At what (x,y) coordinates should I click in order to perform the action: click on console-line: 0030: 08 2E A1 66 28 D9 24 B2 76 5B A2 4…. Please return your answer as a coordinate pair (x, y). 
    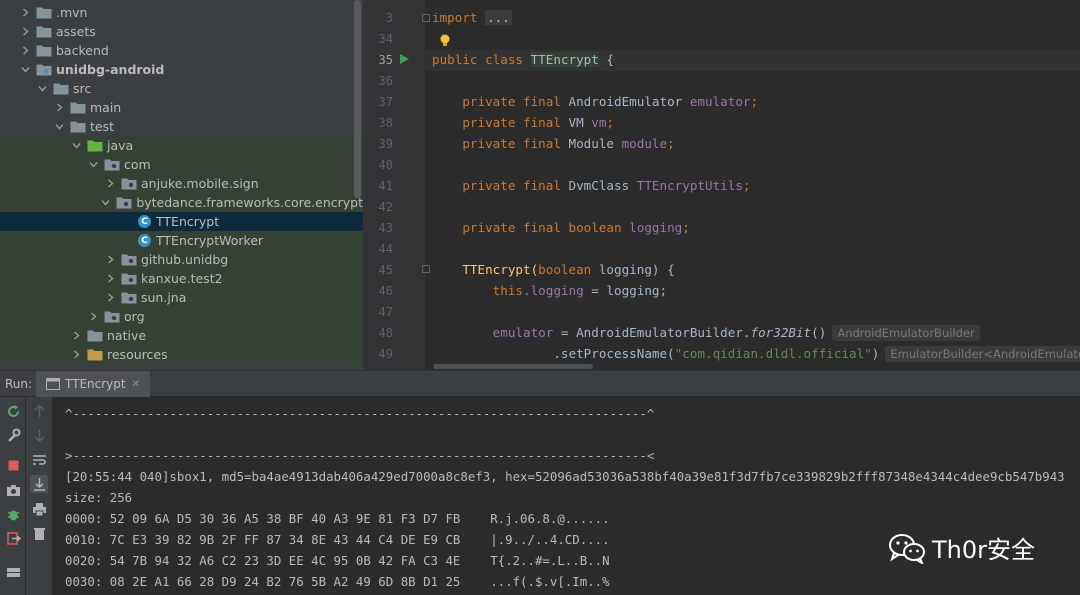
    Looking at the image, I should click on (337, 581).